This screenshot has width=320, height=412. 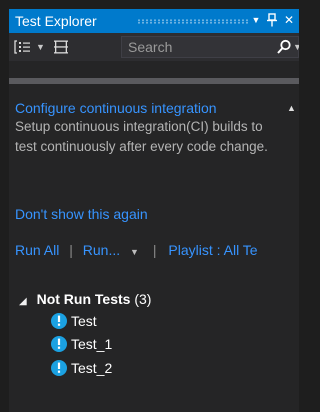 What do you see at coordinates (143, 299) in the screenshot?
I see `test-group-count: (3)` at bounding box center [143, 299].